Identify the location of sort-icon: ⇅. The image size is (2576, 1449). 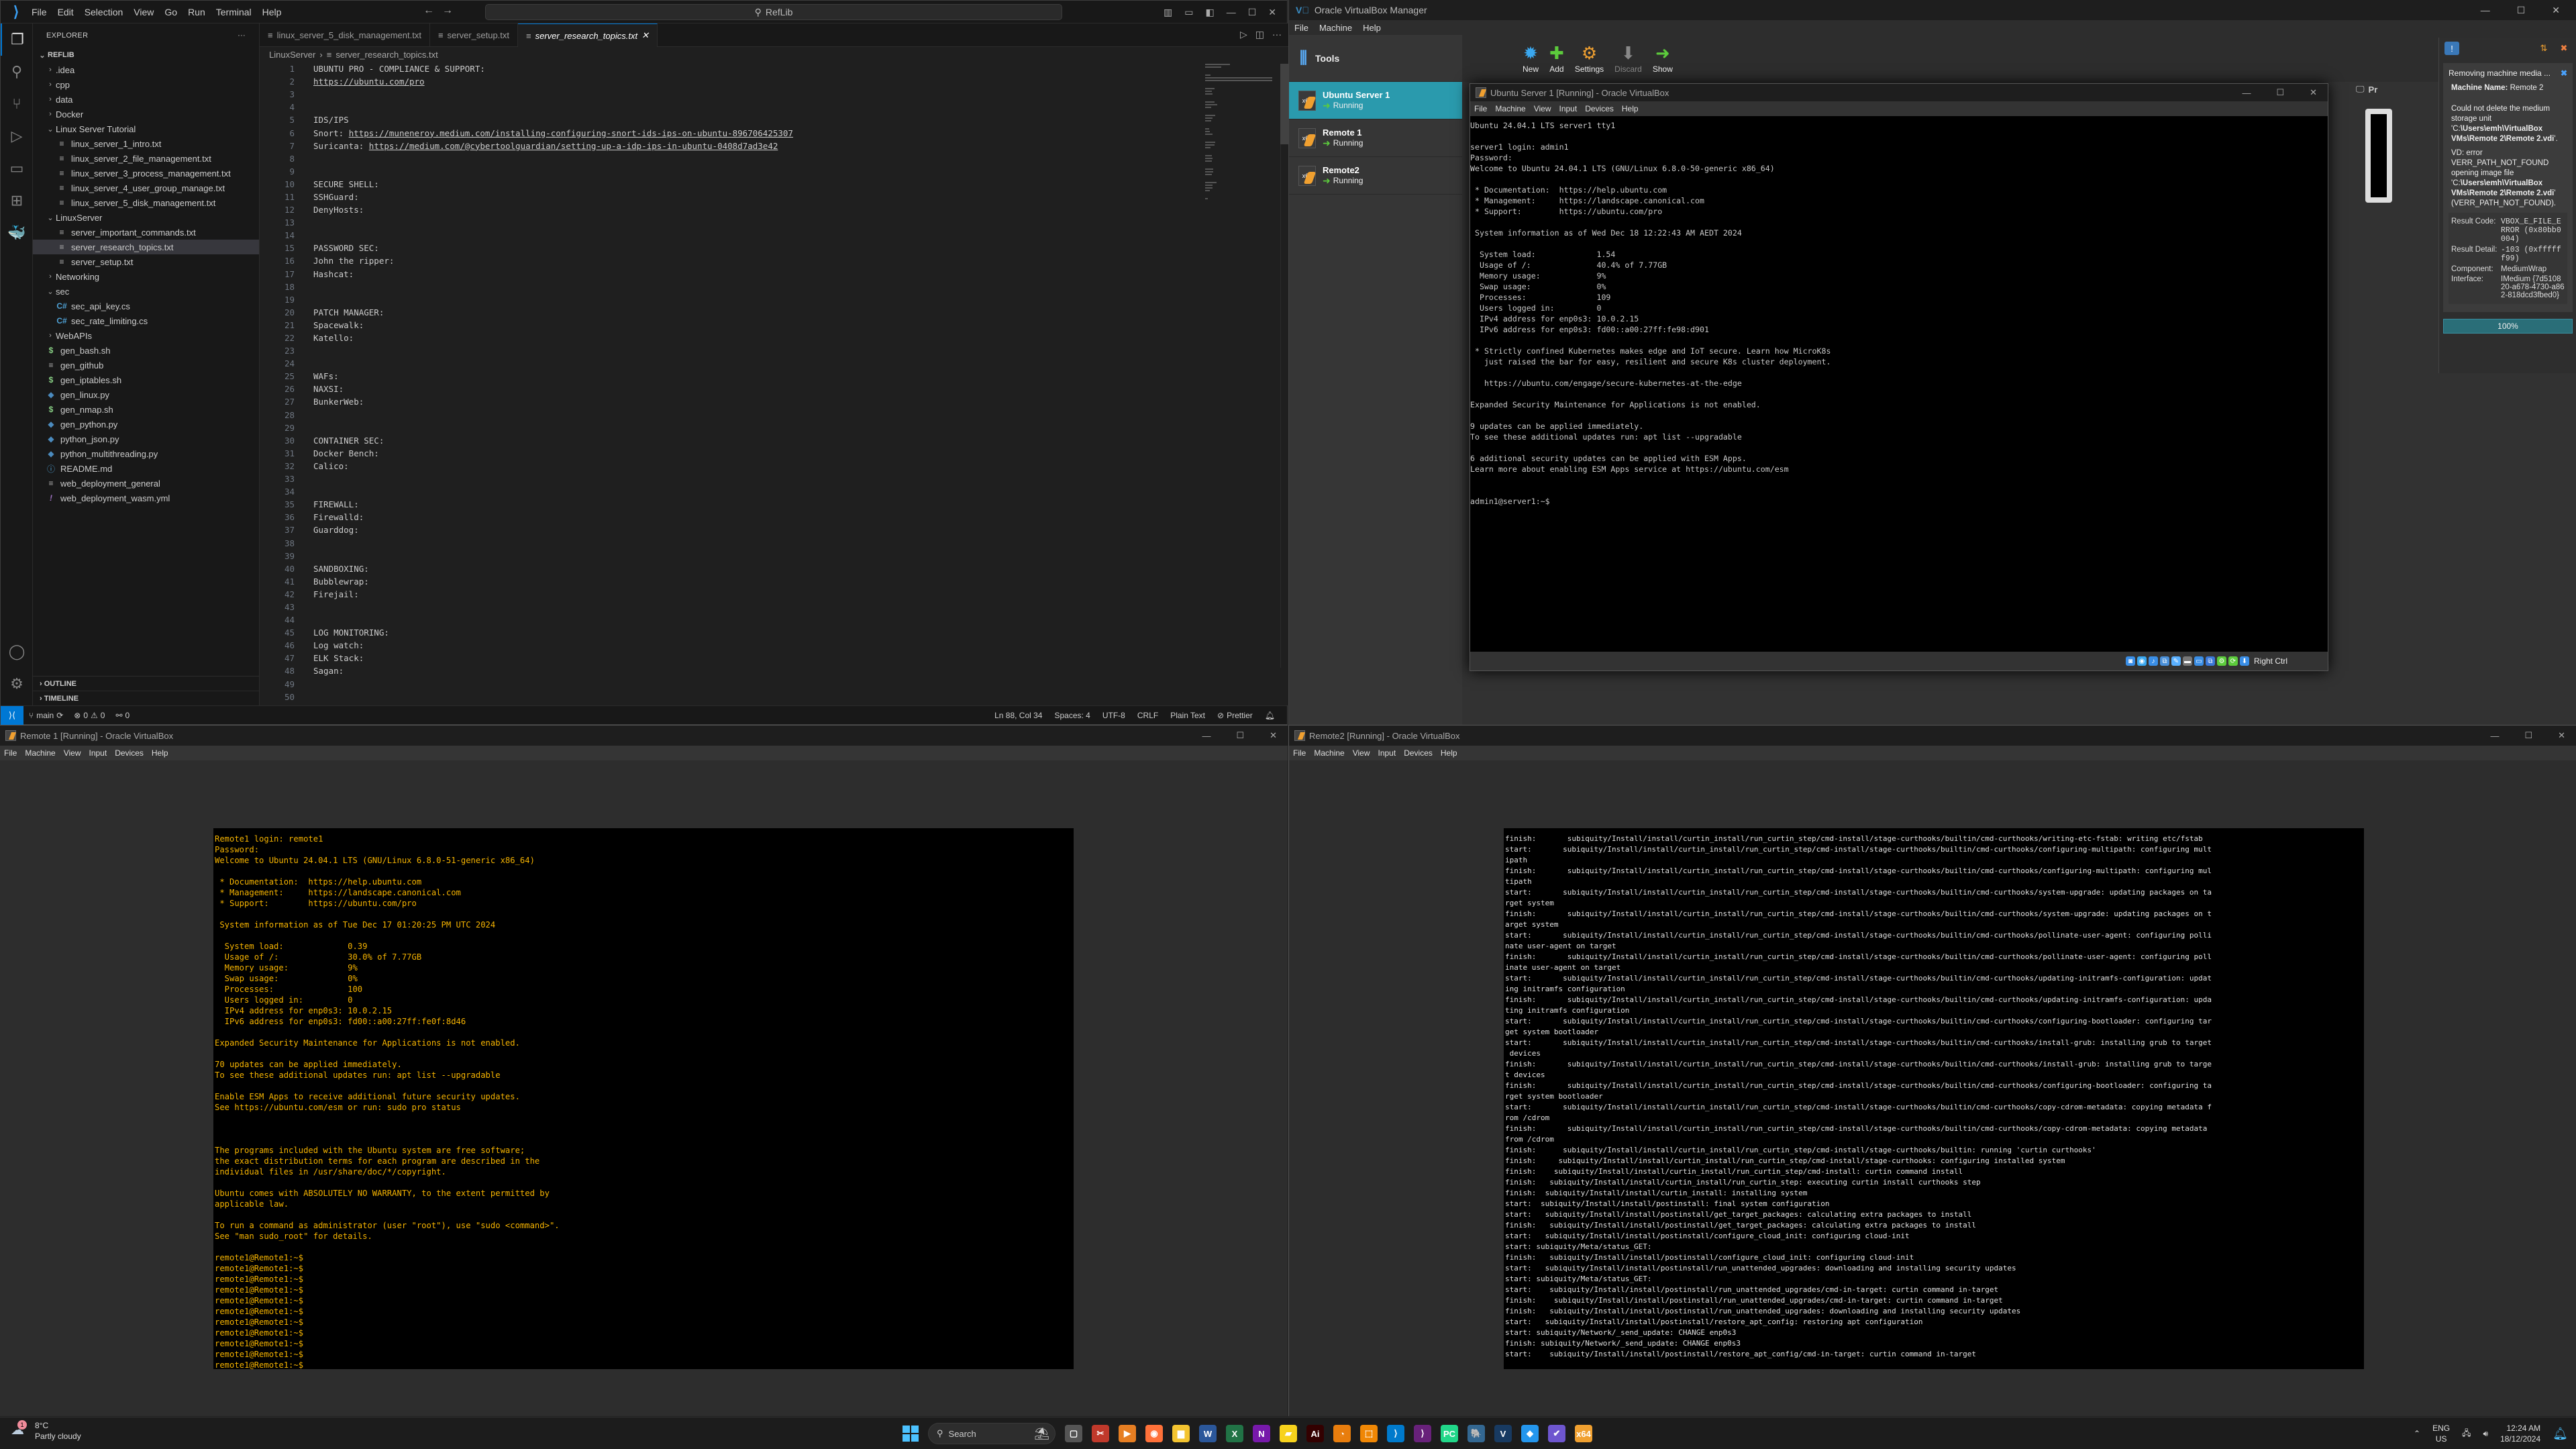
(2543, 48).